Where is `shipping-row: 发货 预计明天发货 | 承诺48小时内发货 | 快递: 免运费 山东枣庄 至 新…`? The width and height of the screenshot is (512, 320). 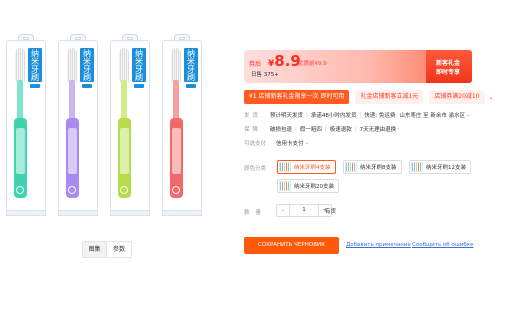 shipping-row: 发货 预计明天发货 | 承诺48小时内发货 | 快递: 免运费 山东枣庄 至 新… is located at coordinates (357, 115).